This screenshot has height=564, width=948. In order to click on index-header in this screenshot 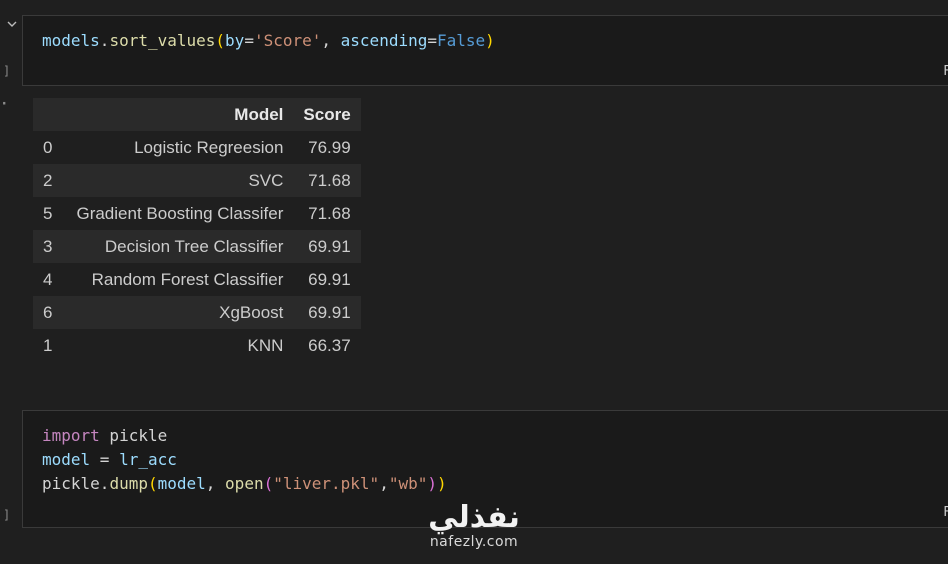, I will do `click(50, 114)`.